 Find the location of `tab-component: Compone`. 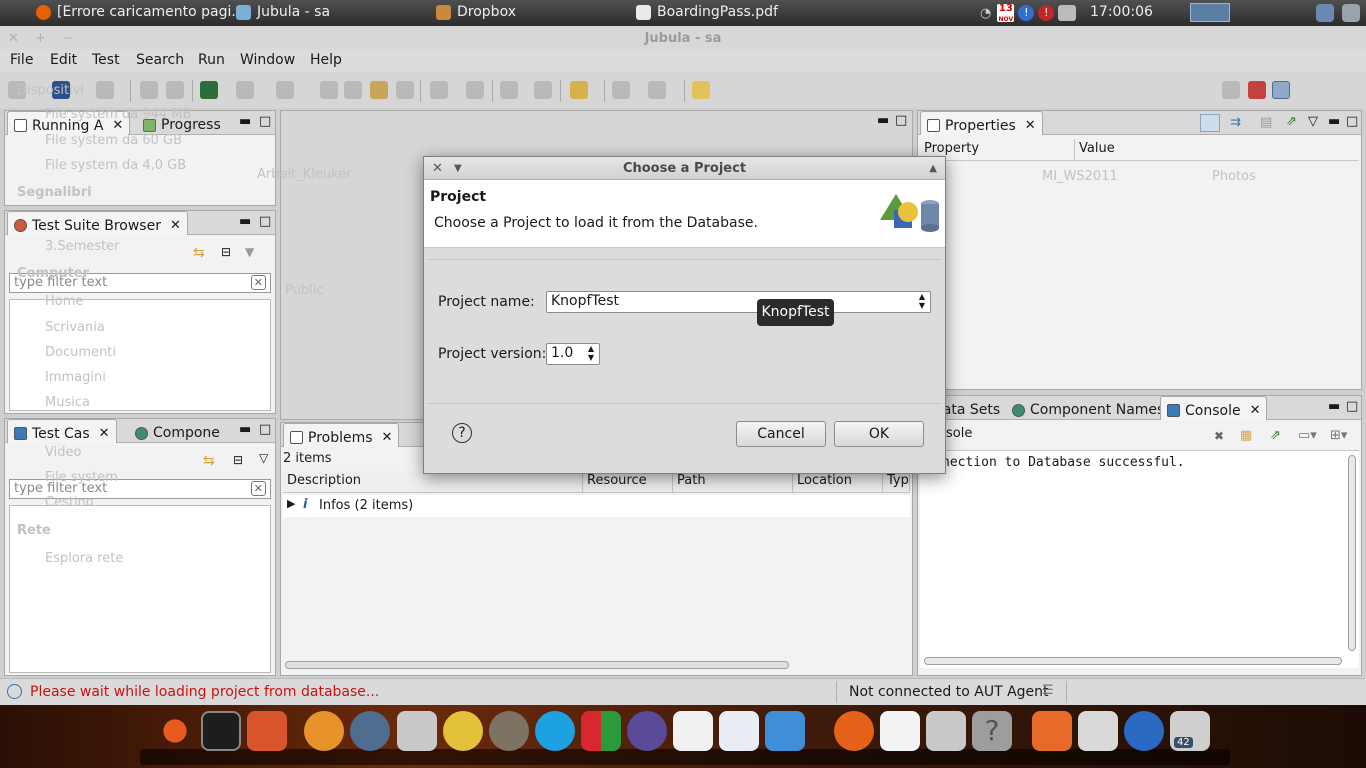

tab-component: Compone is located at coordinates (177, 431).